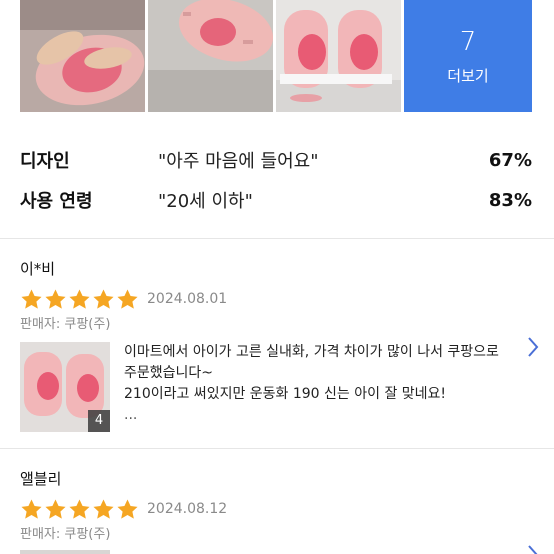  What do you see at coordinates (276, 200) in the screenshot?
I see `summary-row-age: 사용 연령 "20세 이하" 83%` at bounding box center [276, 200].